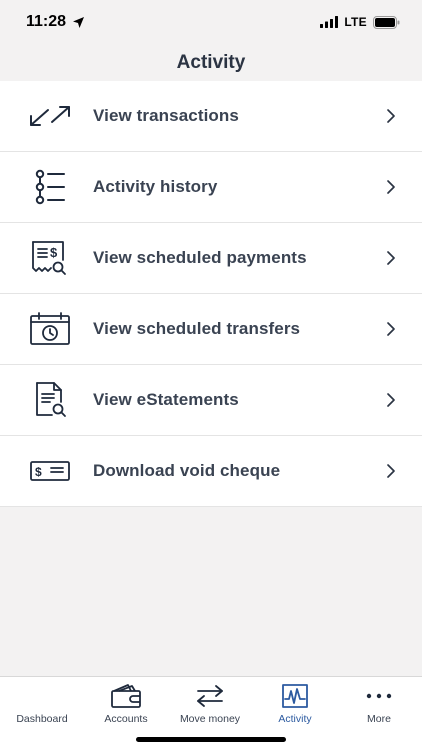 The image size is (422, 750). What do you see at coordinates (295, 719) in the screenshot?
I see `tab-label: Activity` at bounding box center [295, 719].